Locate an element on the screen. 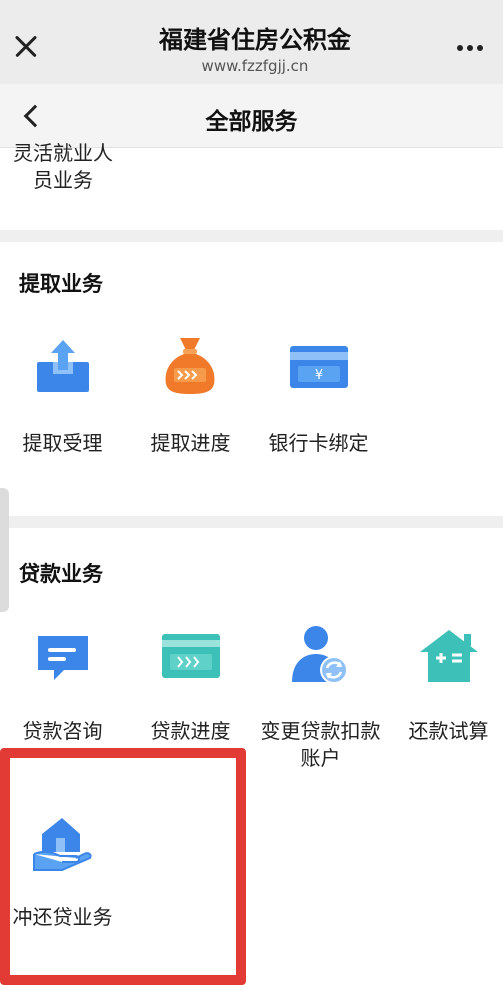 The height and width of the screenshot is (985, 503). service-label: 变更贷款扣款账户 is located at coordinates (320, 744).